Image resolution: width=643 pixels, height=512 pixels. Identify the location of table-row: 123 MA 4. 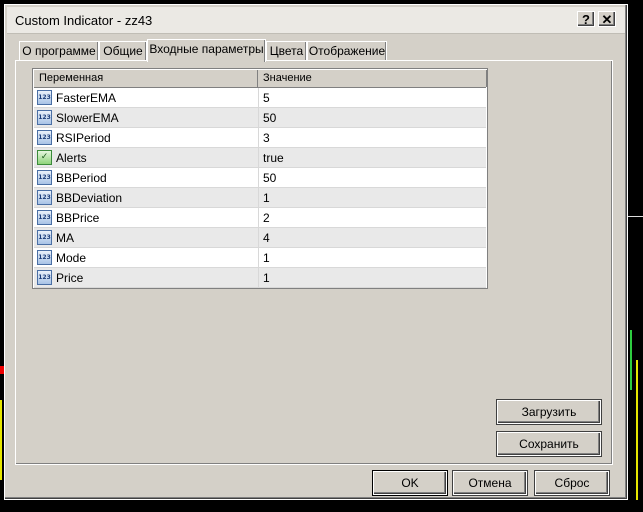
(260, 238).